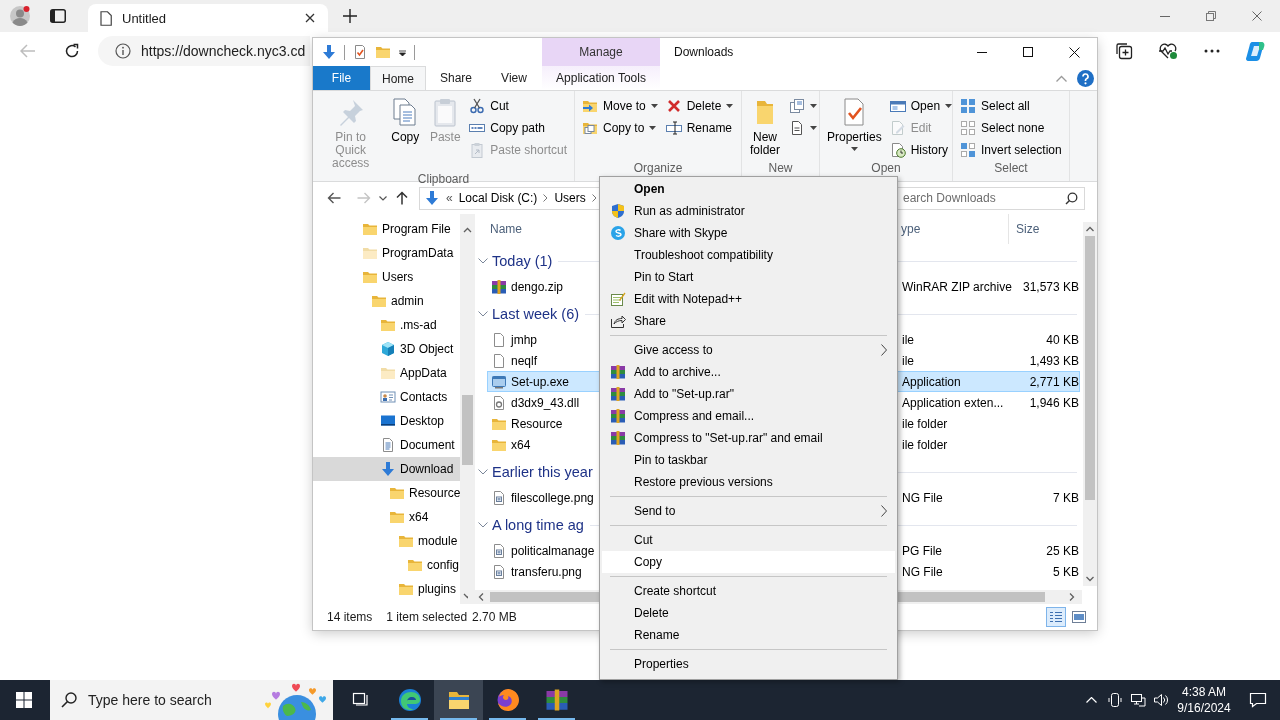 This screenshot has width=1280, height=720. What do you see at coordinates (658, 169) in the screenshot?
I see `group-label: Organize` at bounding box center [658, 169].